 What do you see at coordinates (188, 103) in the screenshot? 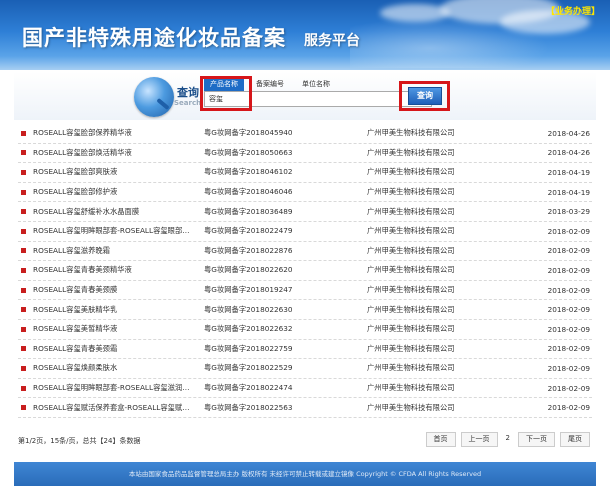
I see `search-label-en: Search` at bounding box center [188, 103].